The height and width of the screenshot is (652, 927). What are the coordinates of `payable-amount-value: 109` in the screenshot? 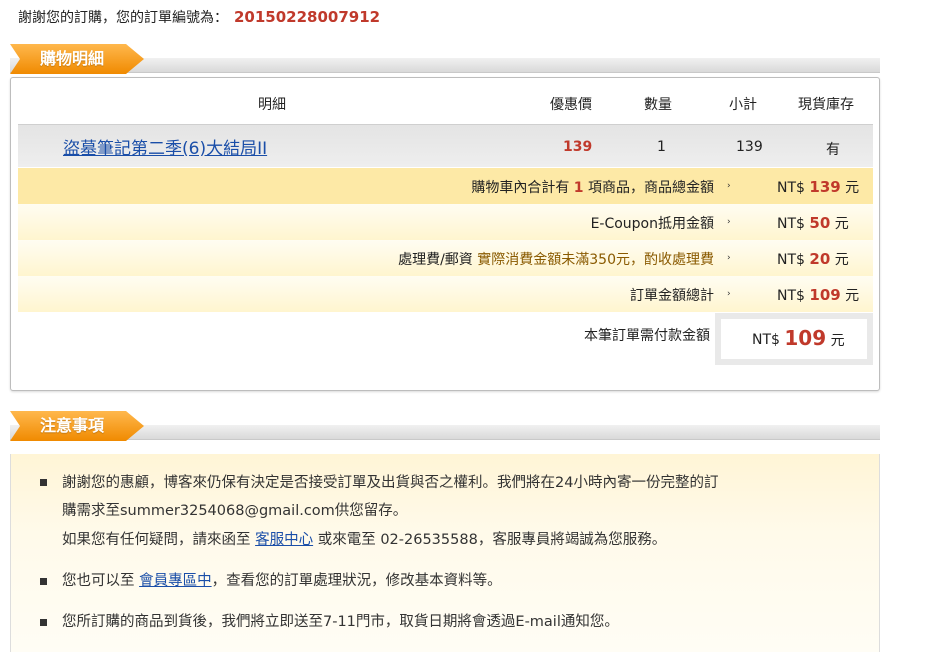 It's located at (805, 338).